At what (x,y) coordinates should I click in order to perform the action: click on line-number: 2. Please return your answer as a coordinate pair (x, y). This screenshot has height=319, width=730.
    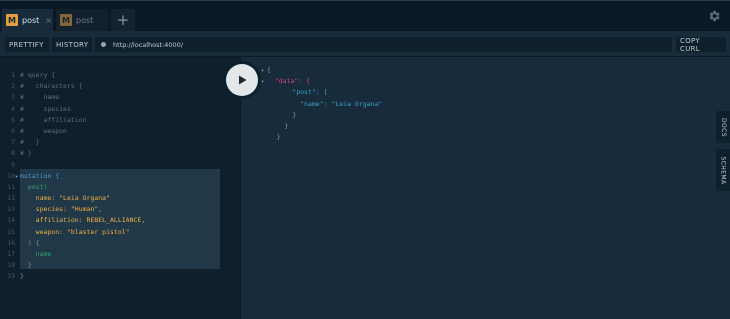
    Looking at the image, I should click on (13, 86).